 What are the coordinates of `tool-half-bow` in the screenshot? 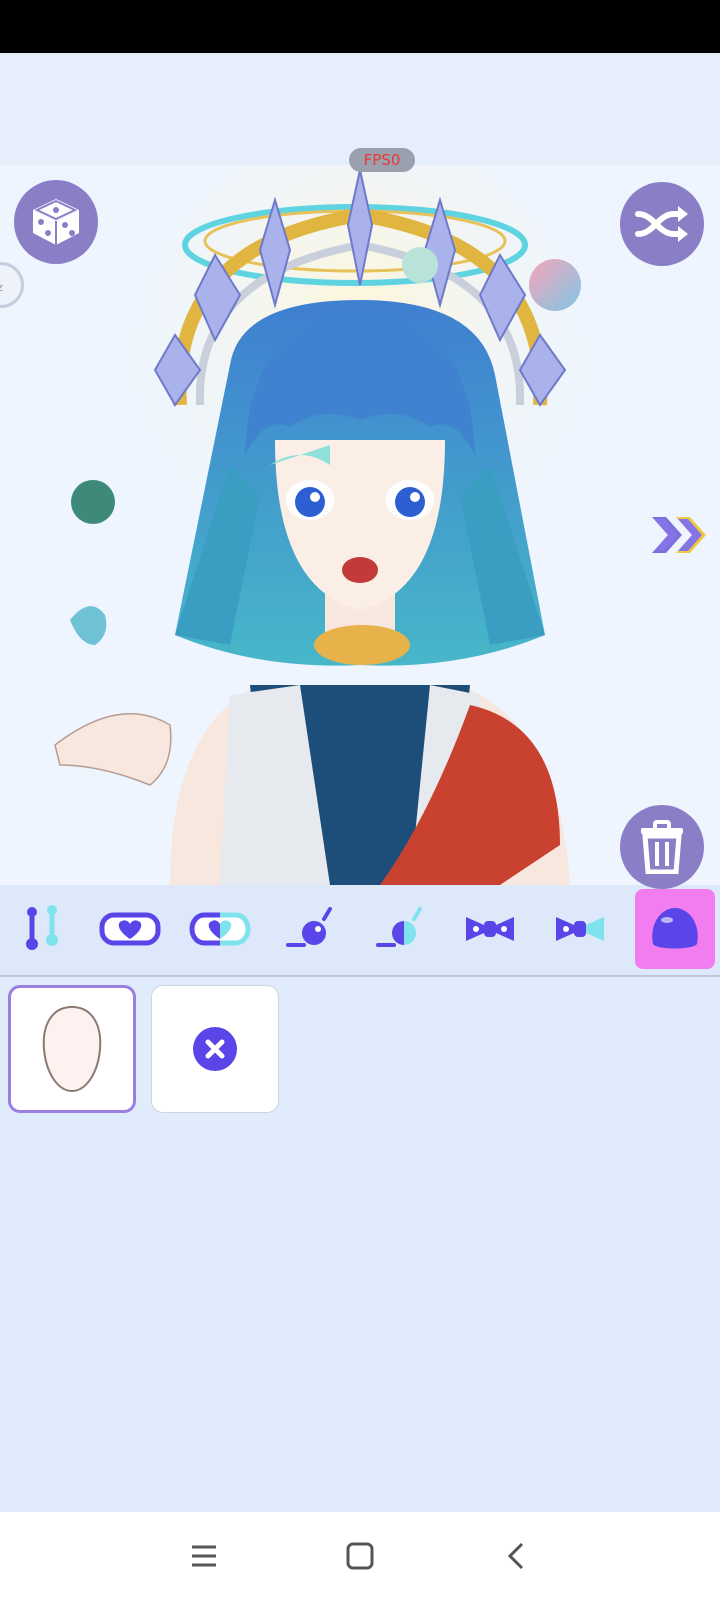 It's located at (580, 929).